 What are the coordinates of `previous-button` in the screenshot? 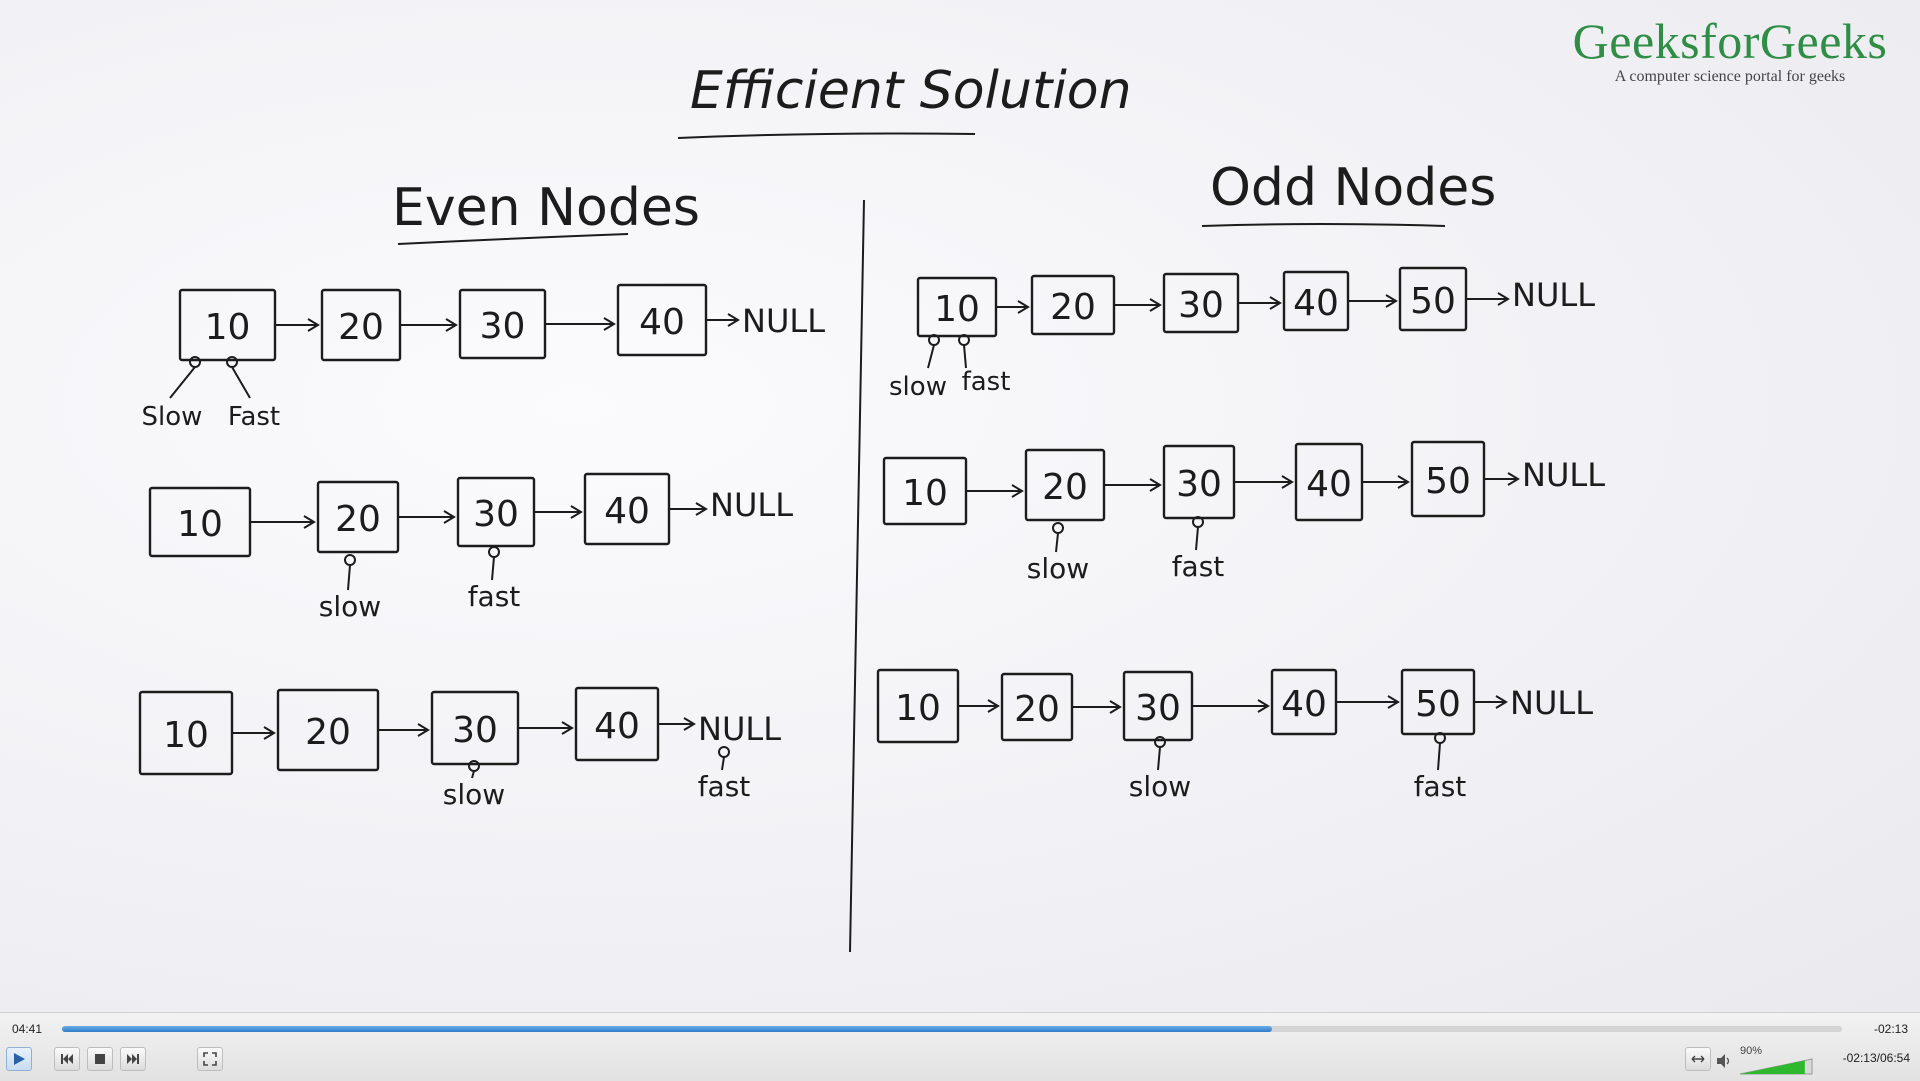 It's located at (67, 1059).